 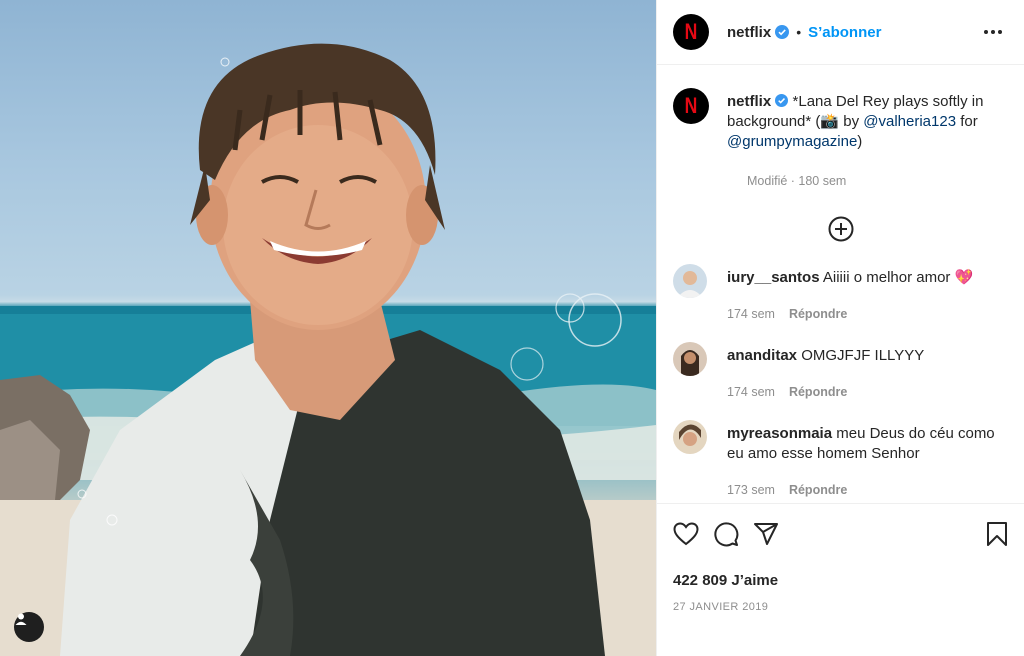 I want to click on comment-text: Aiiiii o melhor amor 💖, so click(x=898, y=277).